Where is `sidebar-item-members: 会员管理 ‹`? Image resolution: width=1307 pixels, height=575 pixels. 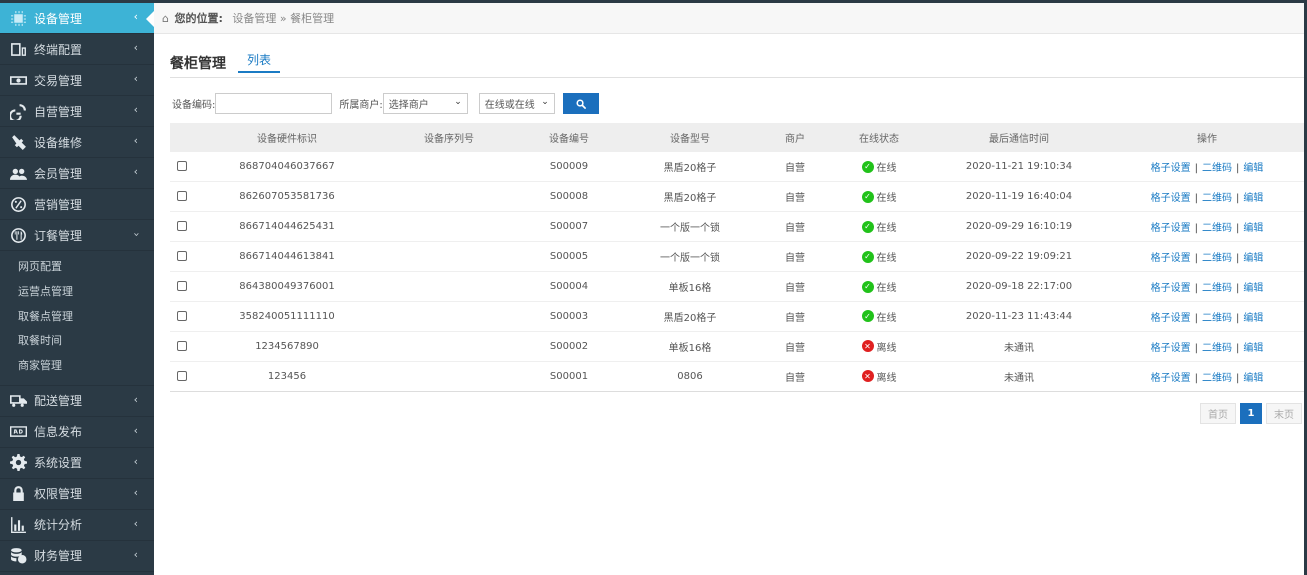 sidebar-item-members: 会员管理 ‹ is located at coordinates (77, 173).